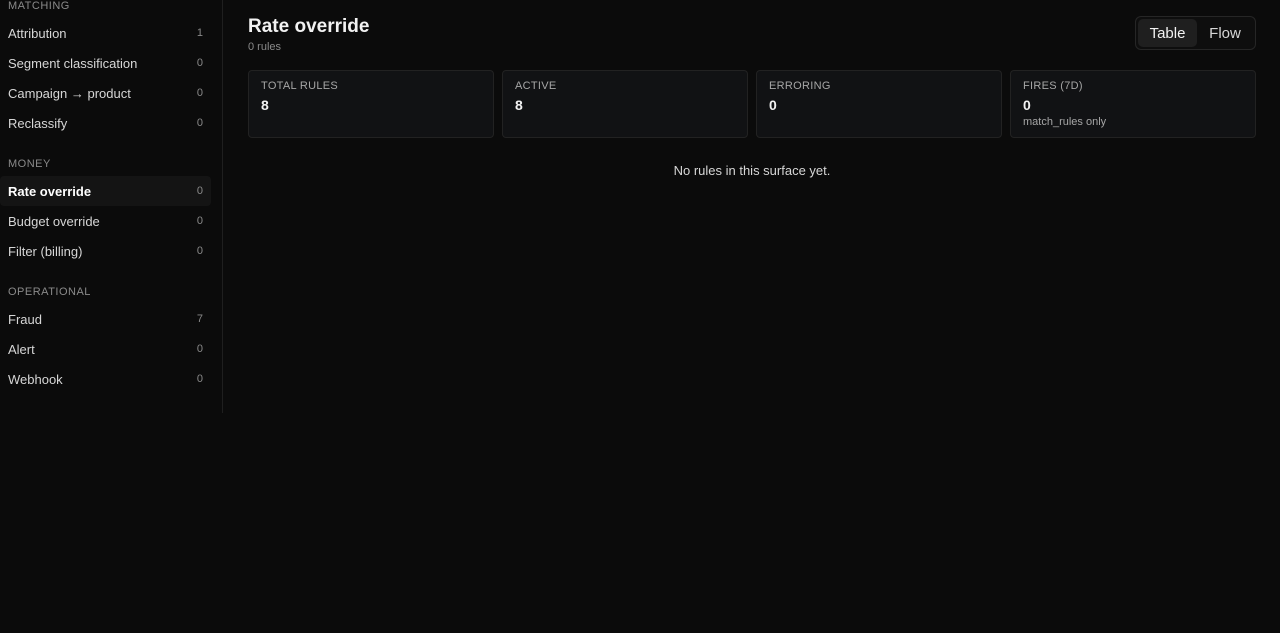 This screenshot has height=633, width=1280. I want to click on group-label-operational: OPERATIONAL, so click(49, 292).